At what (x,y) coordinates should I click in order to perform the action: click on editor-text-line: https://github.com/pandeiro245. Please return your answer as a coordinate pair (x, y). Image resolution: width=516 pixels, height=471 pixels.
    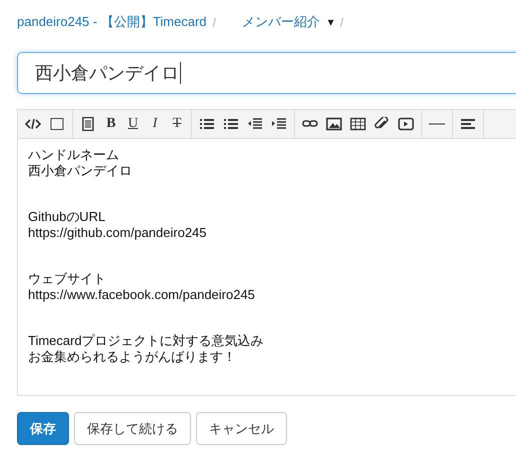
    Looking at the image, I should click on (118, 233).